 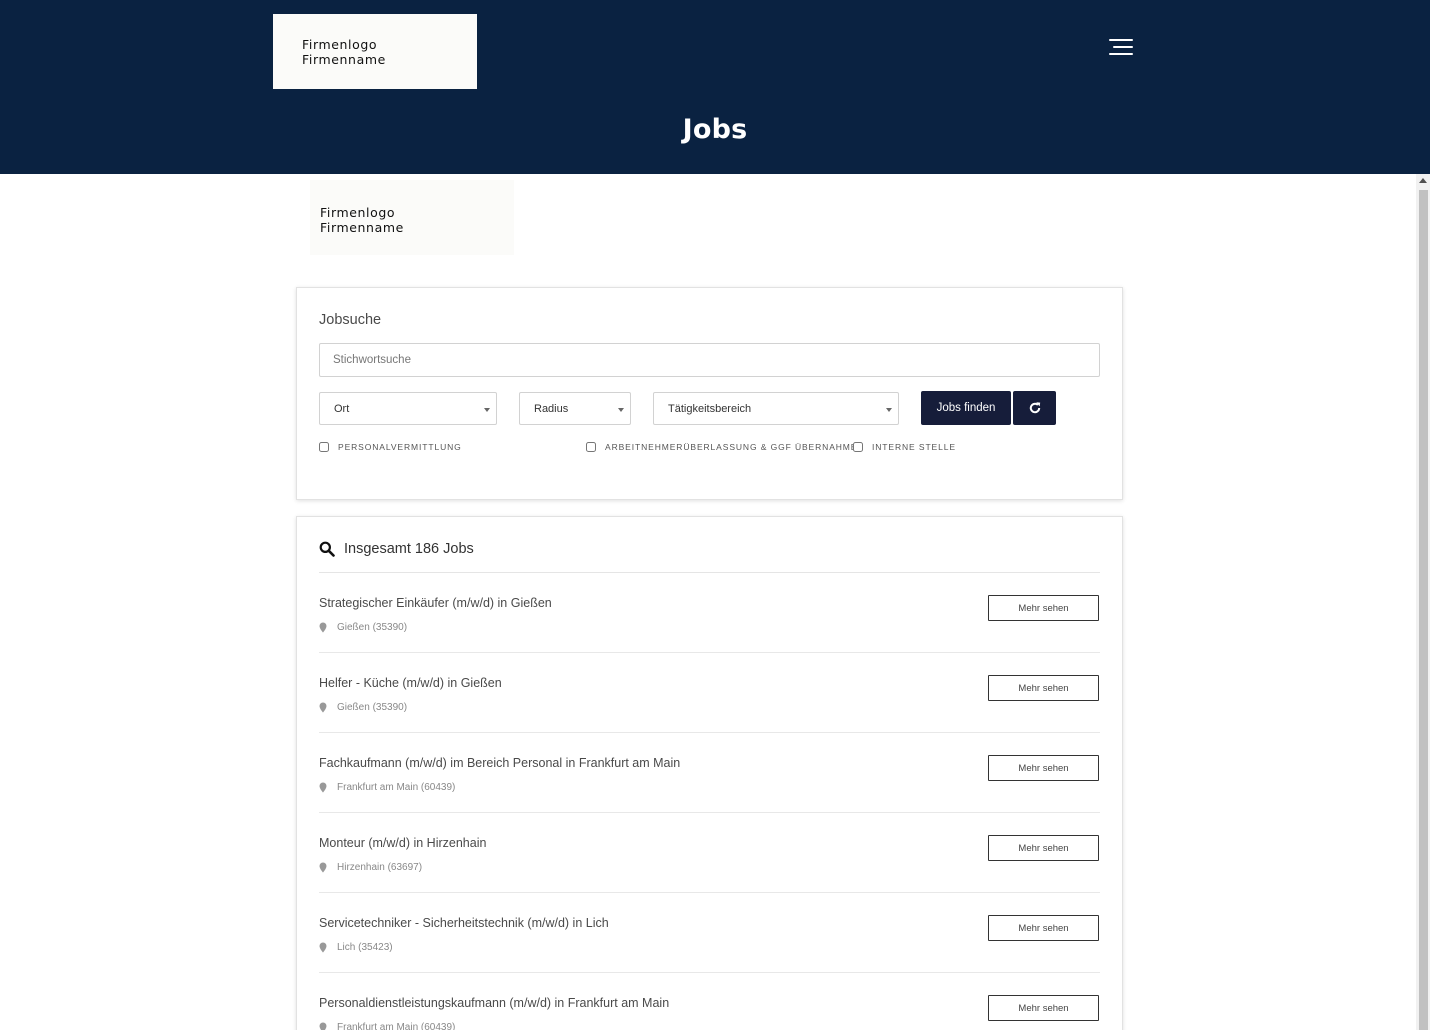 I want to click on job-location: Lich (35423), so click(x=356, y=947).